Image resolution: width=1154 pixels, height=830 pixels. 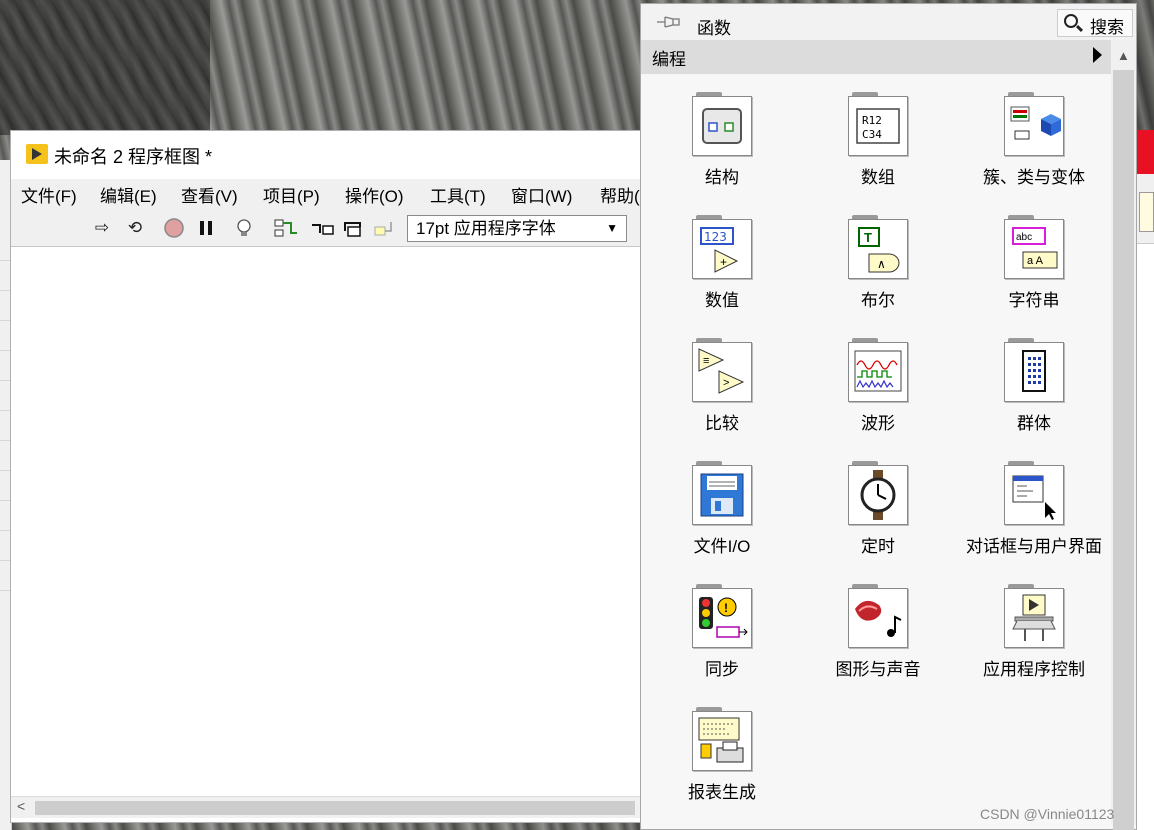 What do you see at coordinates (1107, 27) in the screenshot?
I see `search-button-label: 搜索` at bounding box center [1107, 27].